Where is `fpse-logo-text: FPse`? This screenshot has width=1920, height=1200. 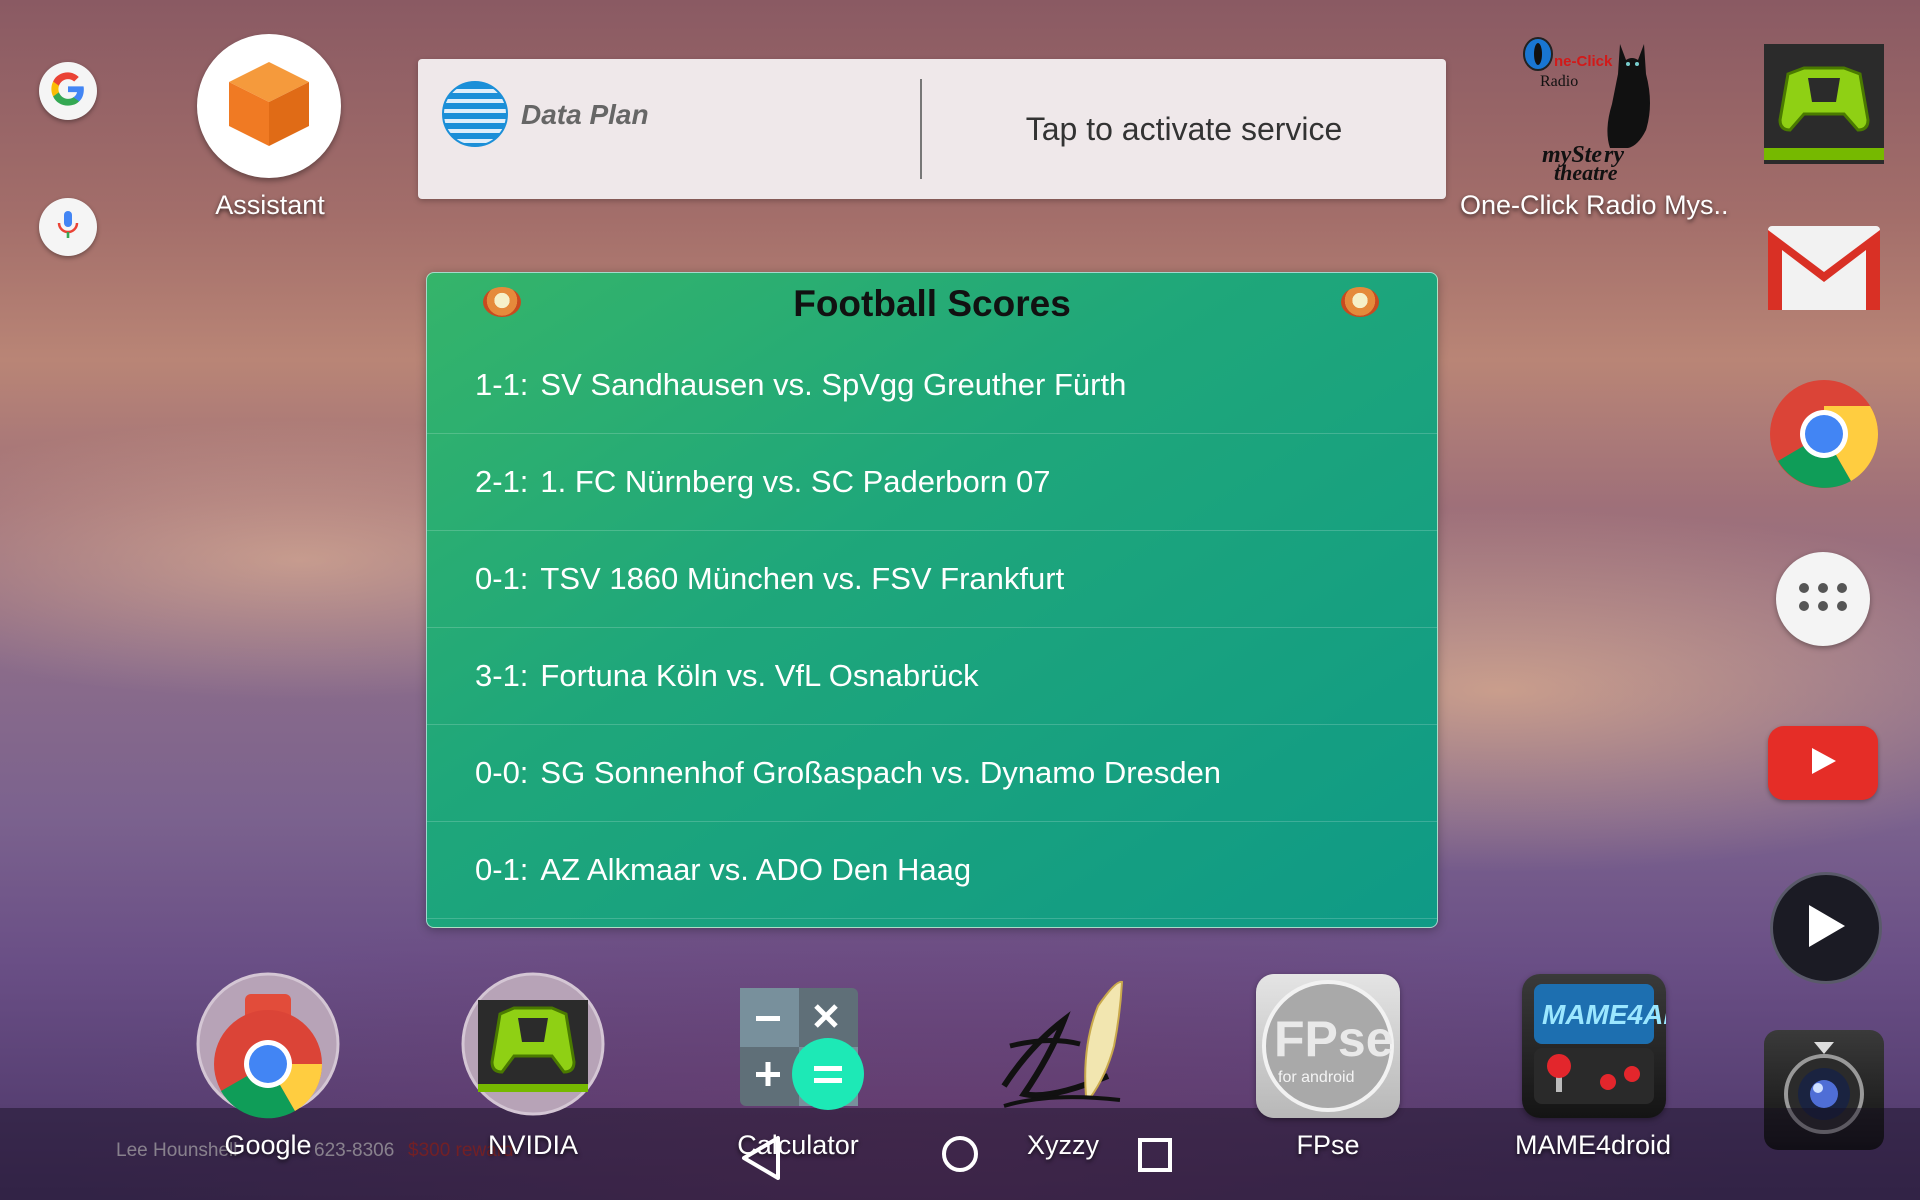 fpse-logo-text: FPse is located at coordinates (1334, 1039).